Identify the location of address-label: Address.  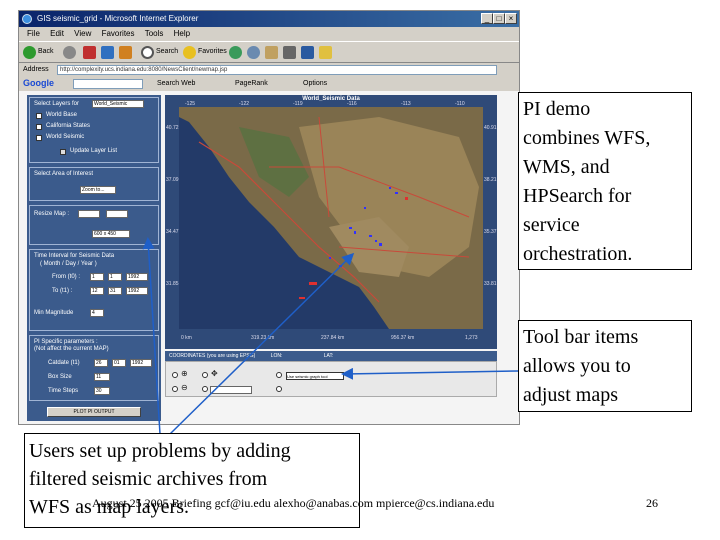
(36, 69).